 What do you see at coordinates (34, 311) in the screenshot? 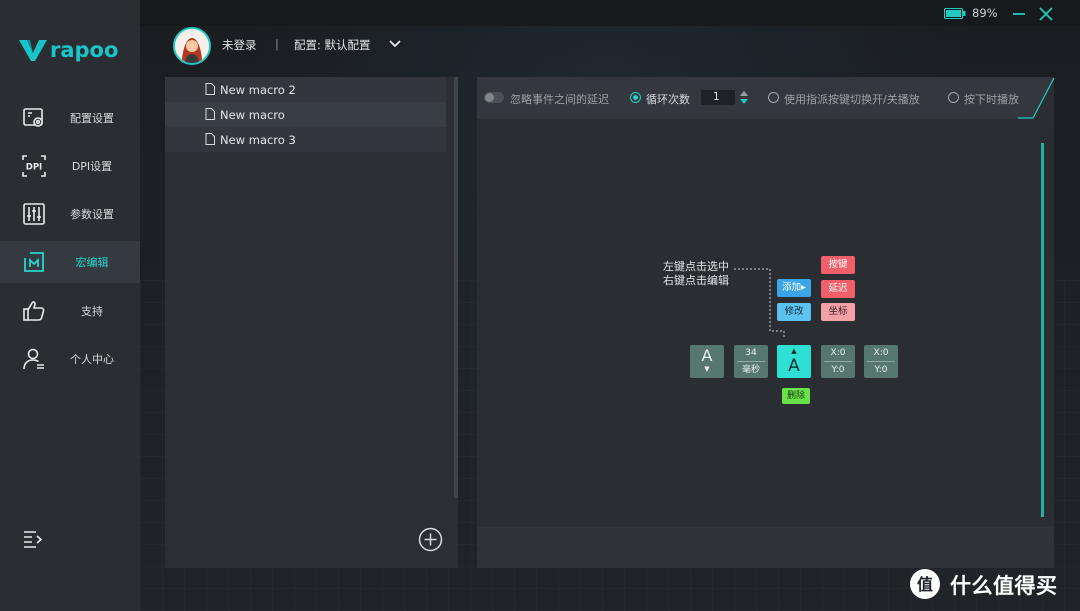
I see `thumbs-up-icon` at bounding box center [34, 311].